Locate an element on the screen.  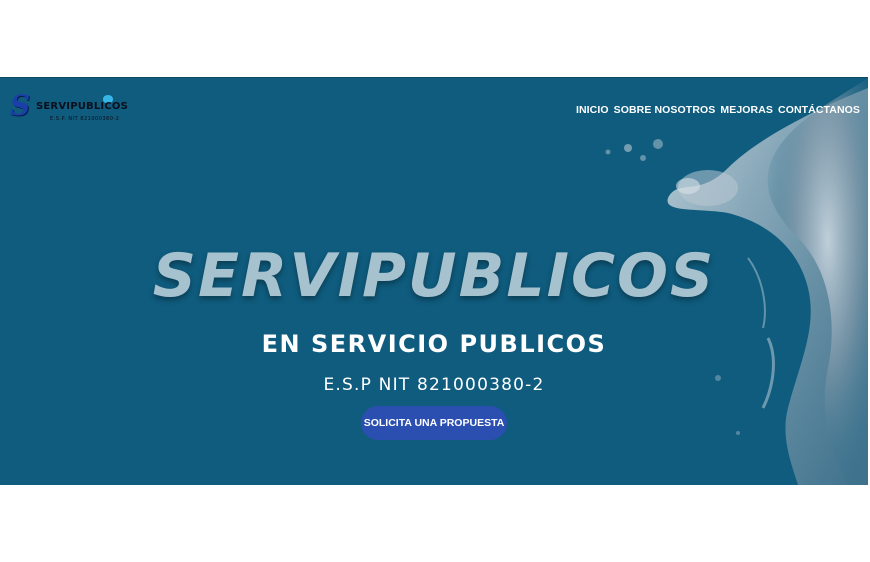
nav-inicio: INICIO is located at coordinates (592, 110).